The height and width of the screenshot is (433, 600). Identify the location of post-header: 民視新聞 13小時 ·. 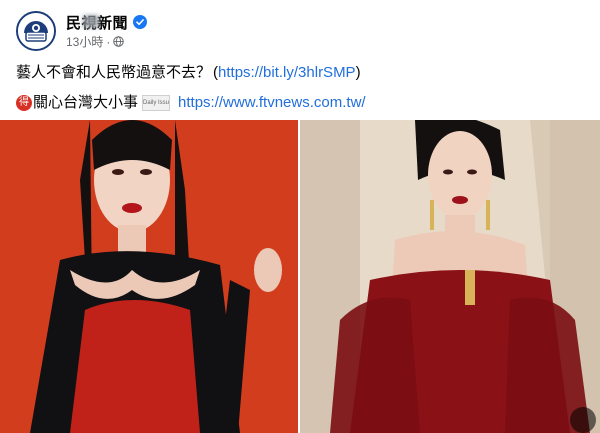
(82, 31).